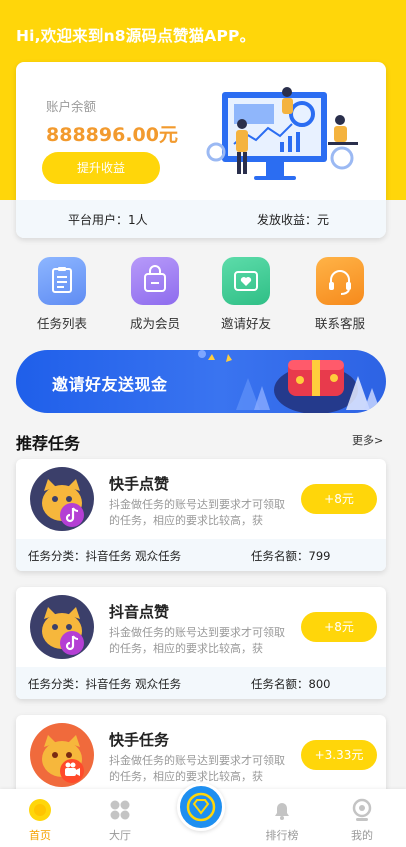  What do you see at coordinates (61, 323) in the screenshot?
I see `menu-item-label: 任务列表` at bounding box center [61, 323].